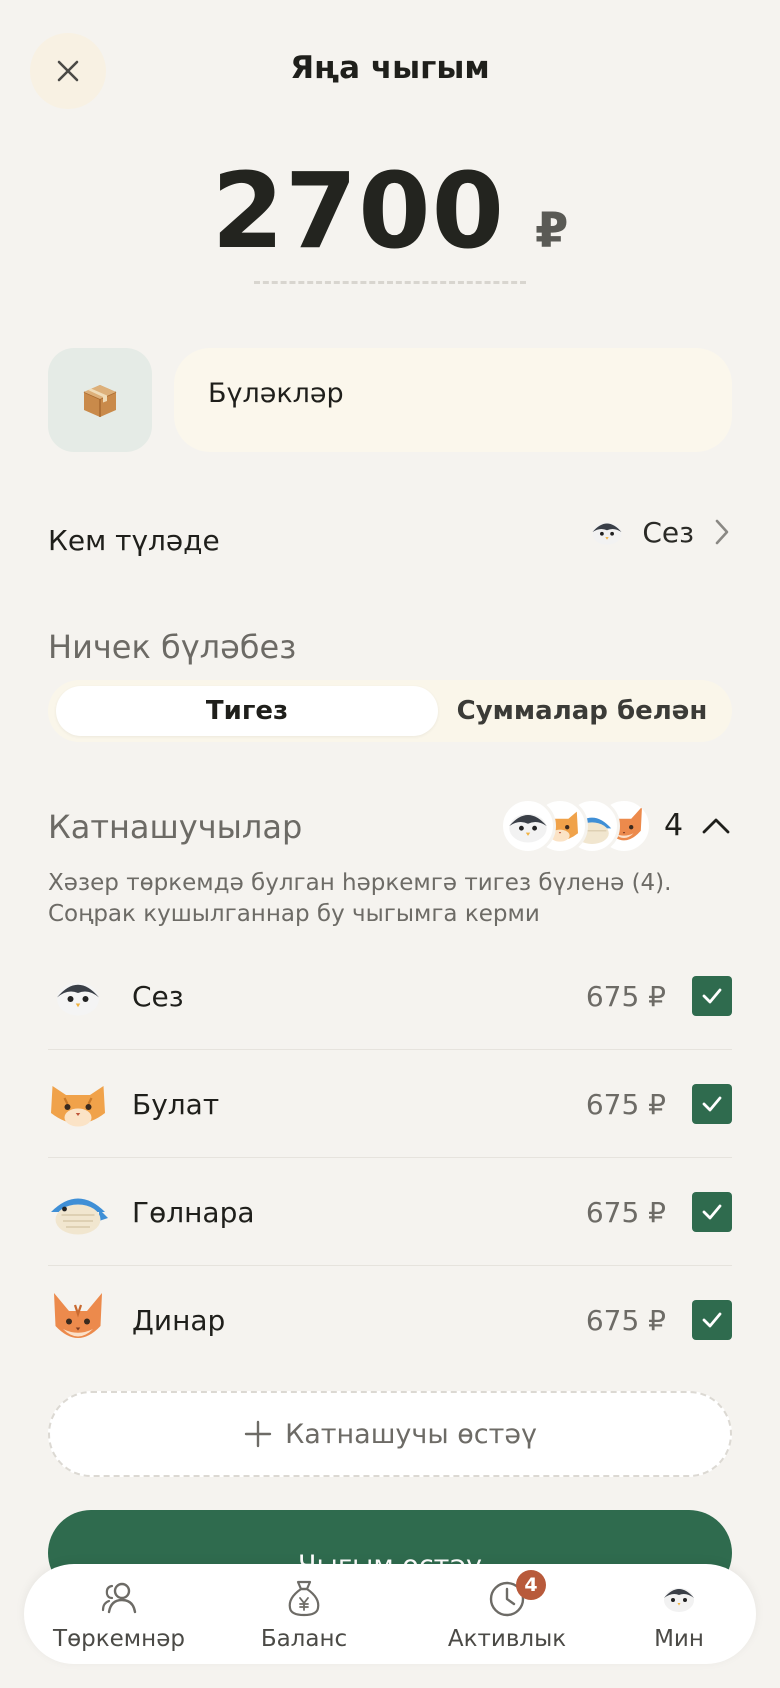 The width and height of the screenshot is (780, 1688). What do you see at coordinates (258, 1434) in the screenshot?
I see `plus-icon` at bounding box center [258, 1434].